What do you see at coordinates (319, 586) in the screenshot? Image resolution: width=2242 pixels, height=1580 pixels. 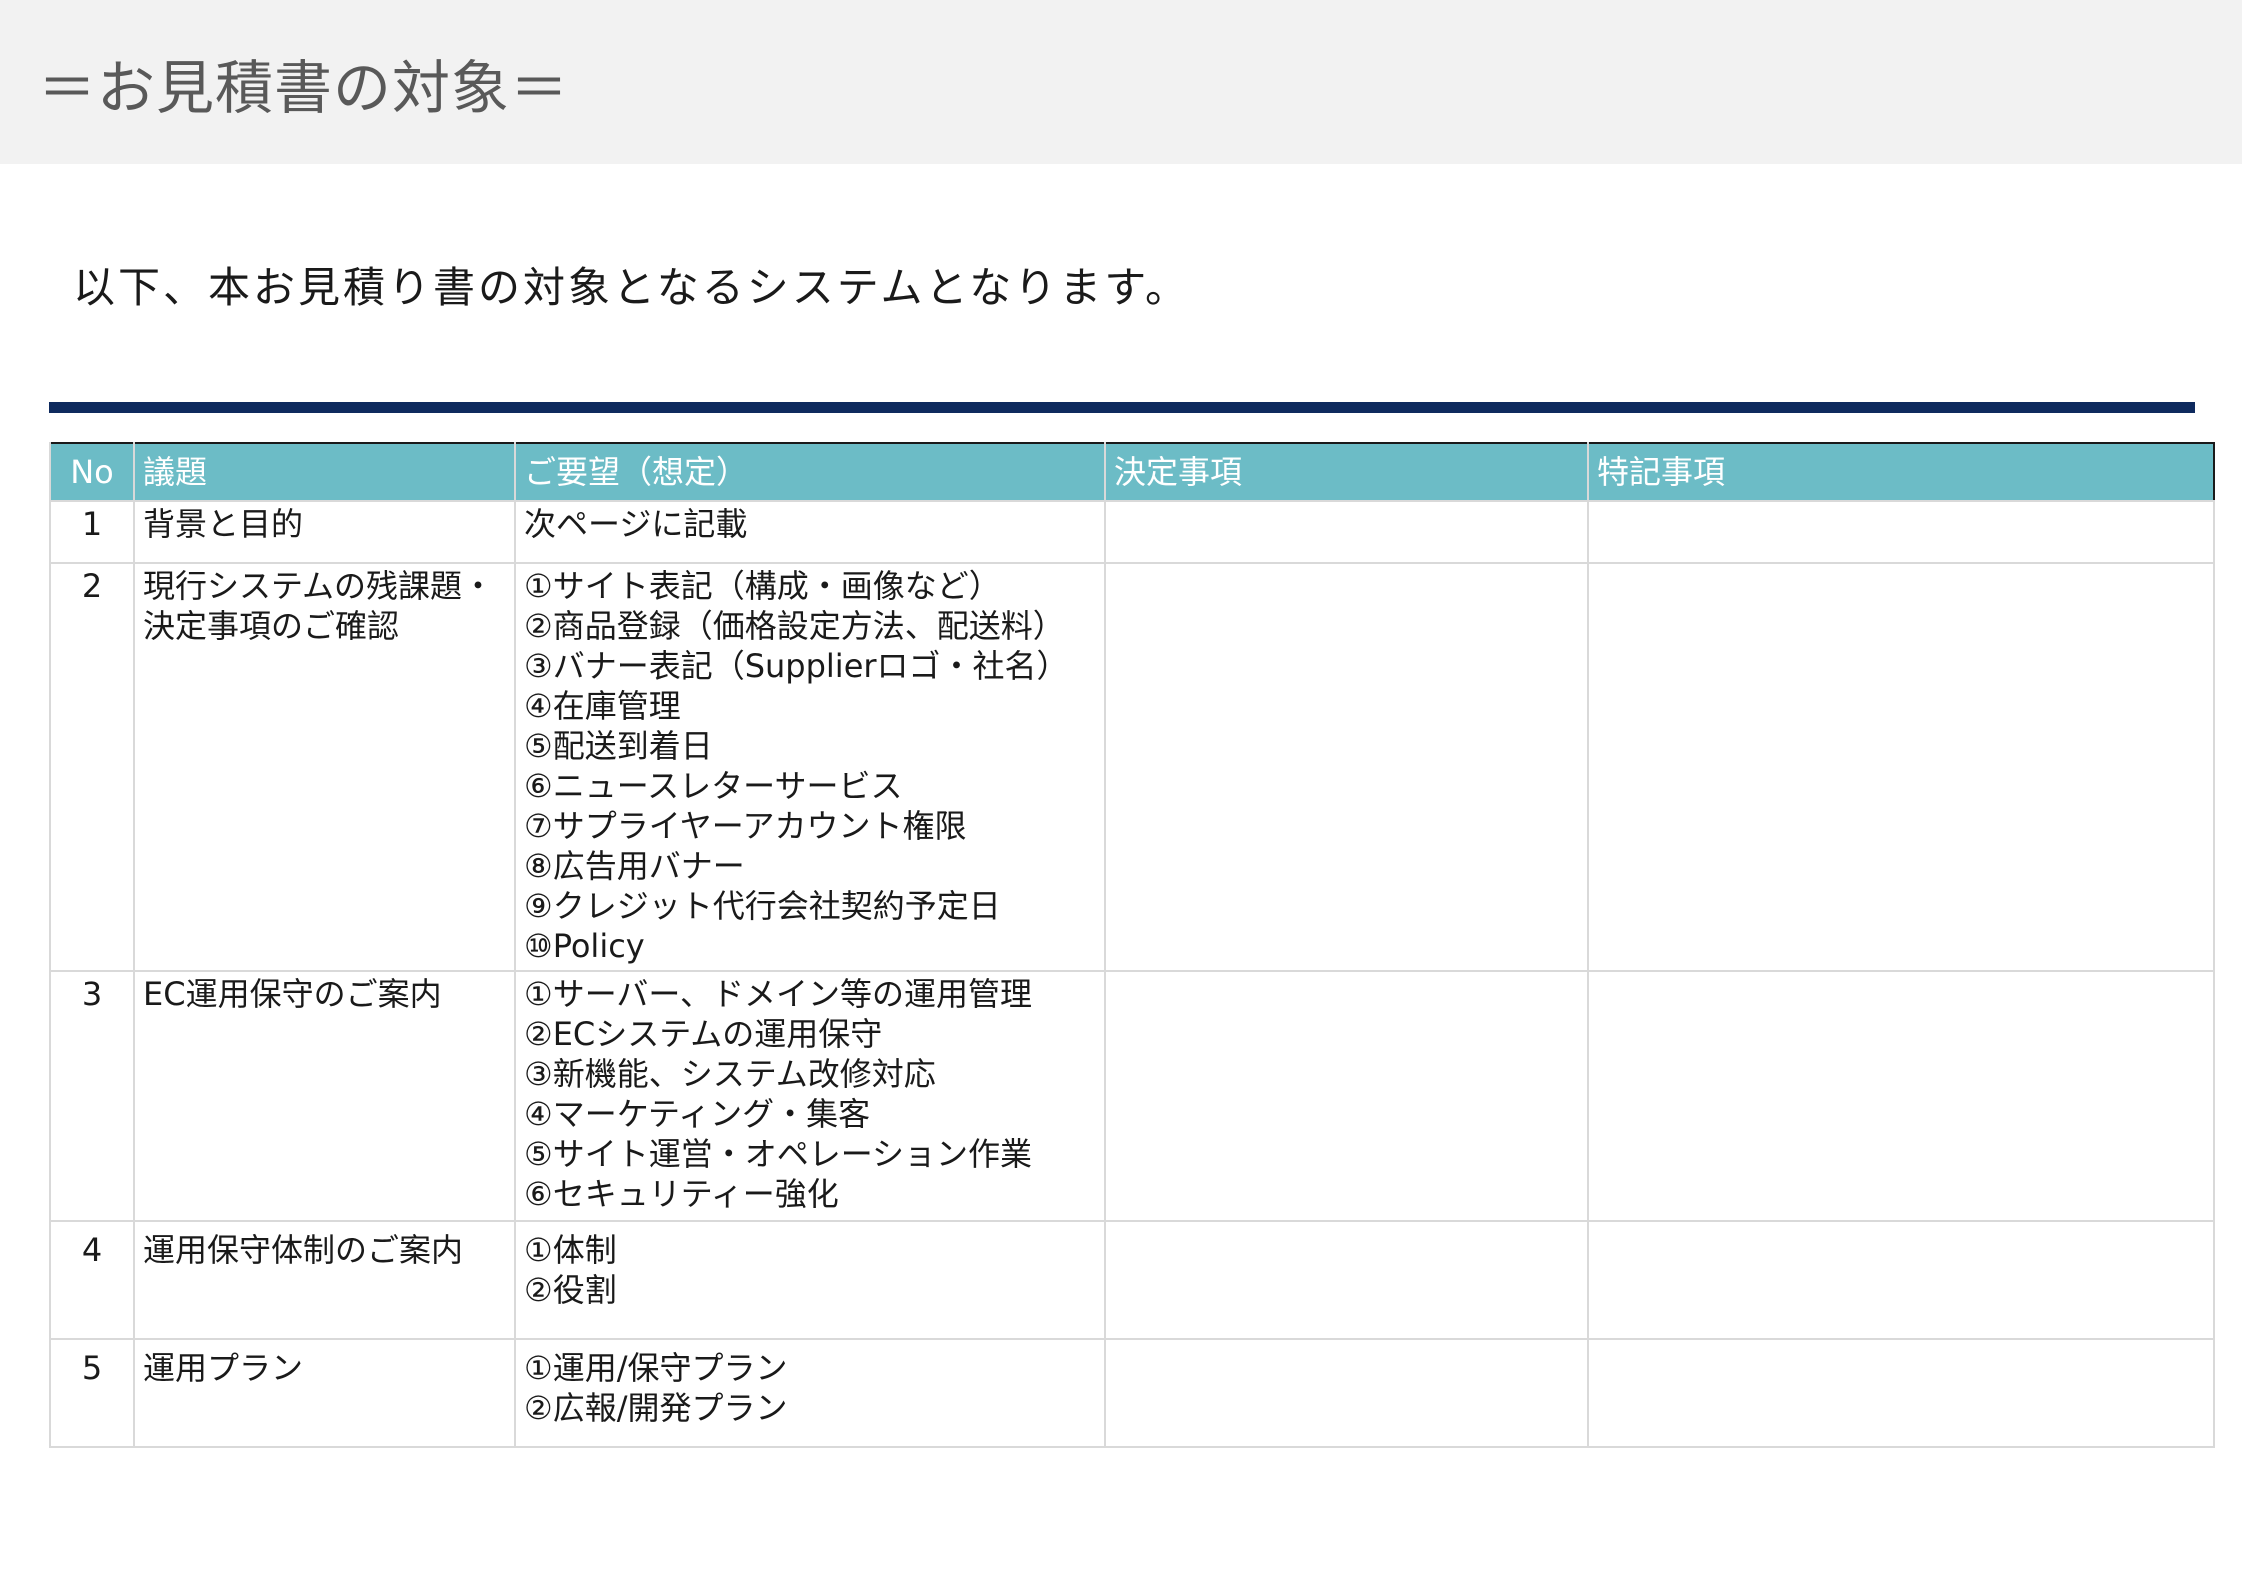 I see `topic-text: 現行システムの残課題・` at bounding box center [319, 586].